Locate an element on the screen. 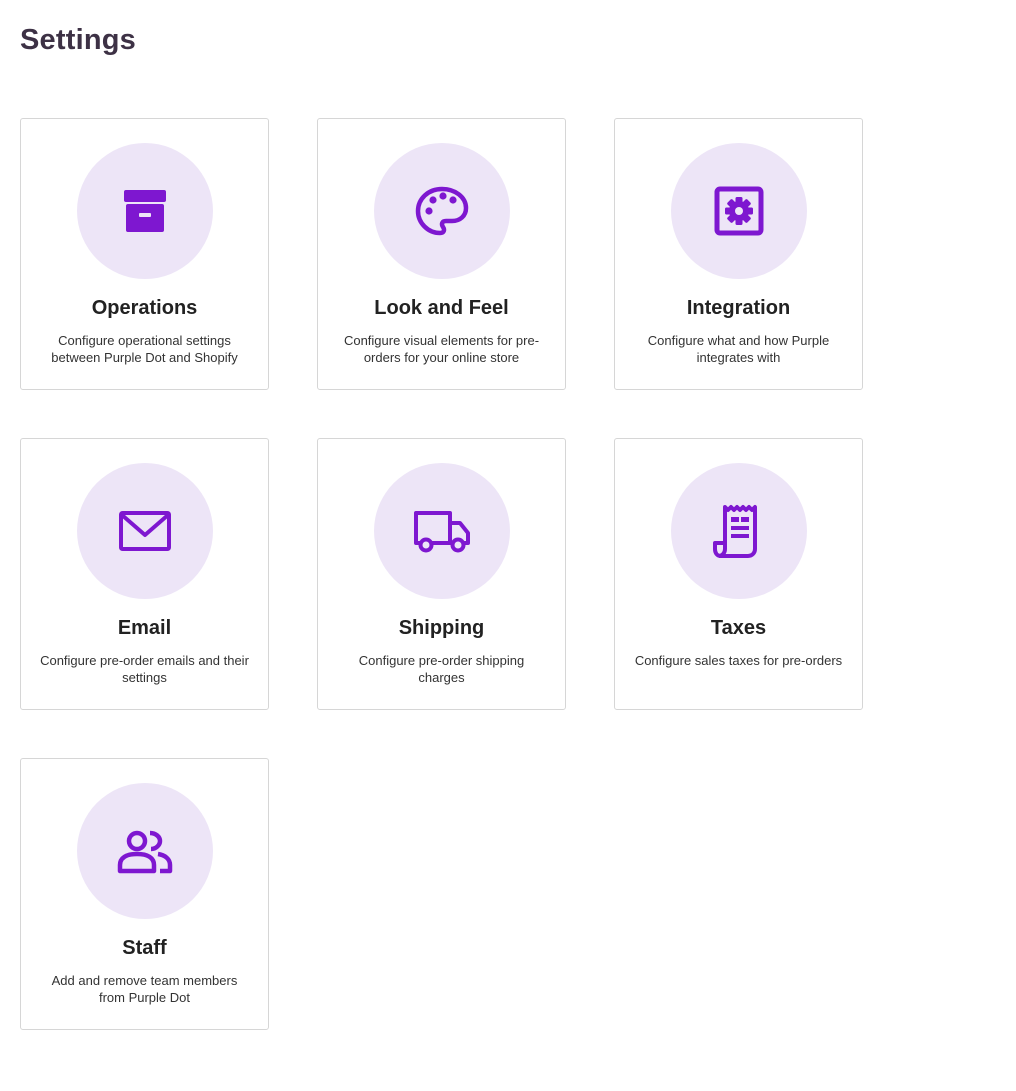 Image resolution: width=1016 pixels, height=1091 pixels. receipt-icon is located at coordinates (735, 531).